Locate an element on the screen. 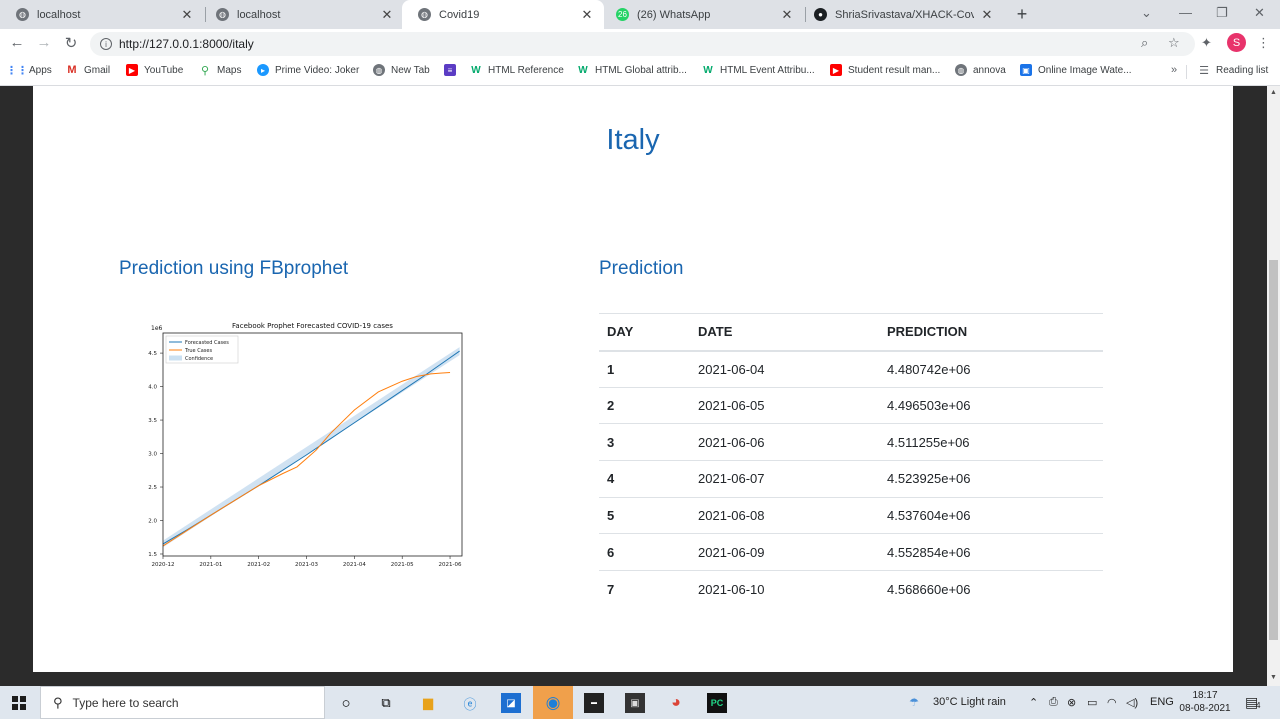 This screenshot has width=1280, height=719. page-scrollbar: ▲ ▼ is located at coordinates (1273, 386).